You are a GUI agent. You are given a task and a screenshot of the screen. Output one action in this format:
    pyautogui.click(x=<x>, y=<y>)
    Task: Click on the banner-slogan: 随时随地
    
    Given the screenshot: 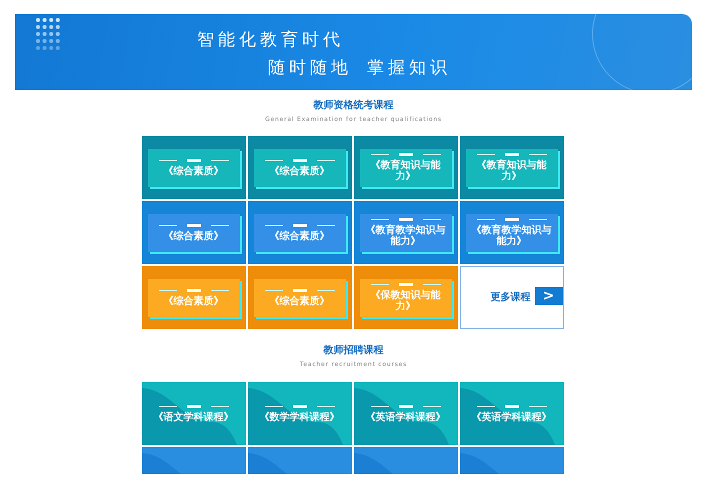 What is the action you would take?
    pyautogui.click(x=310, y=68)
    